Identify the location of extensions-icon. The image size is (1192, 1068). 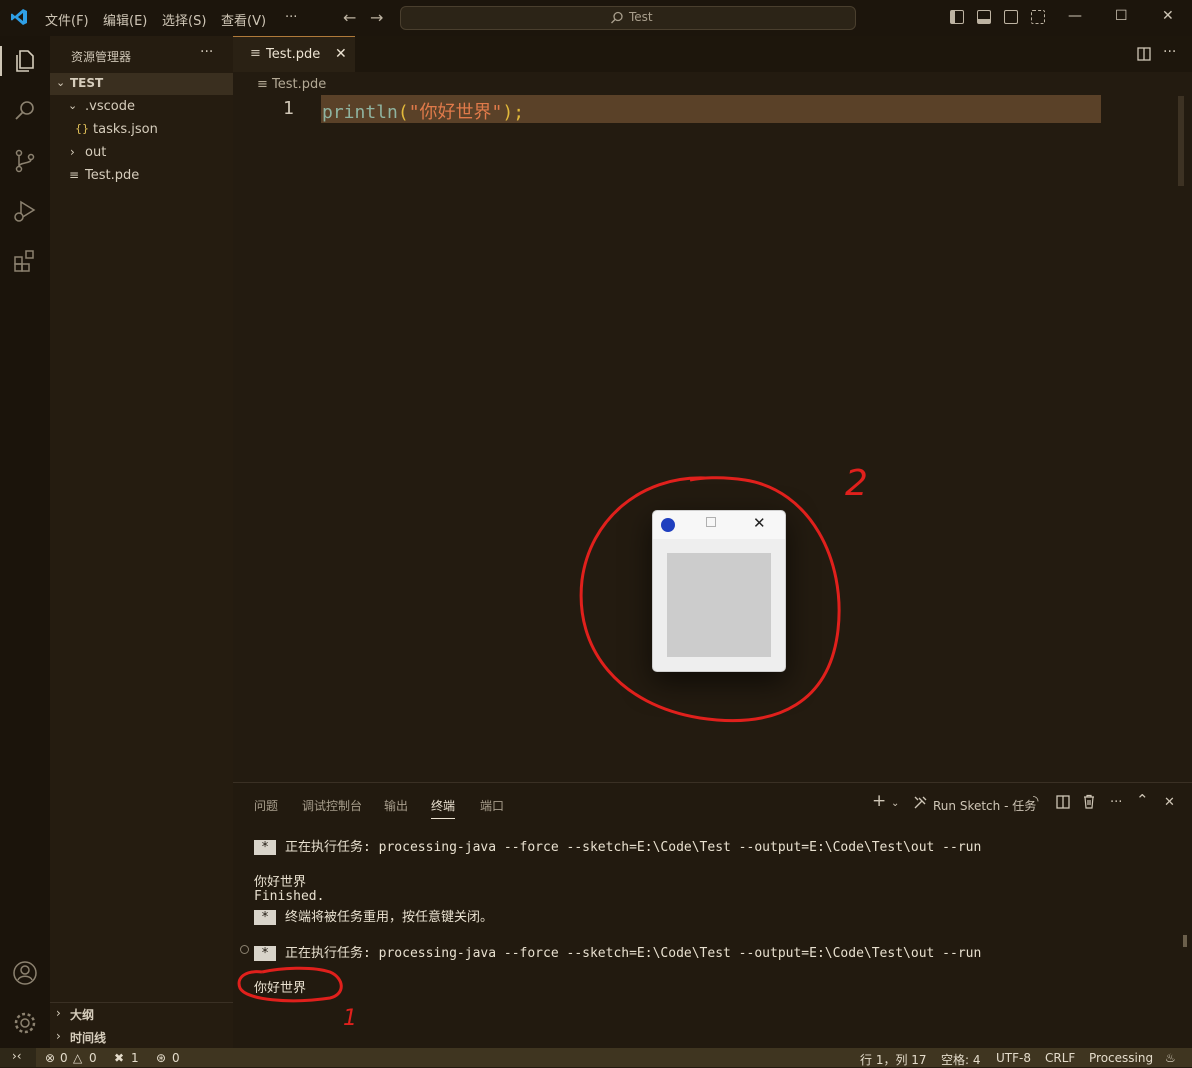
(25, 261).